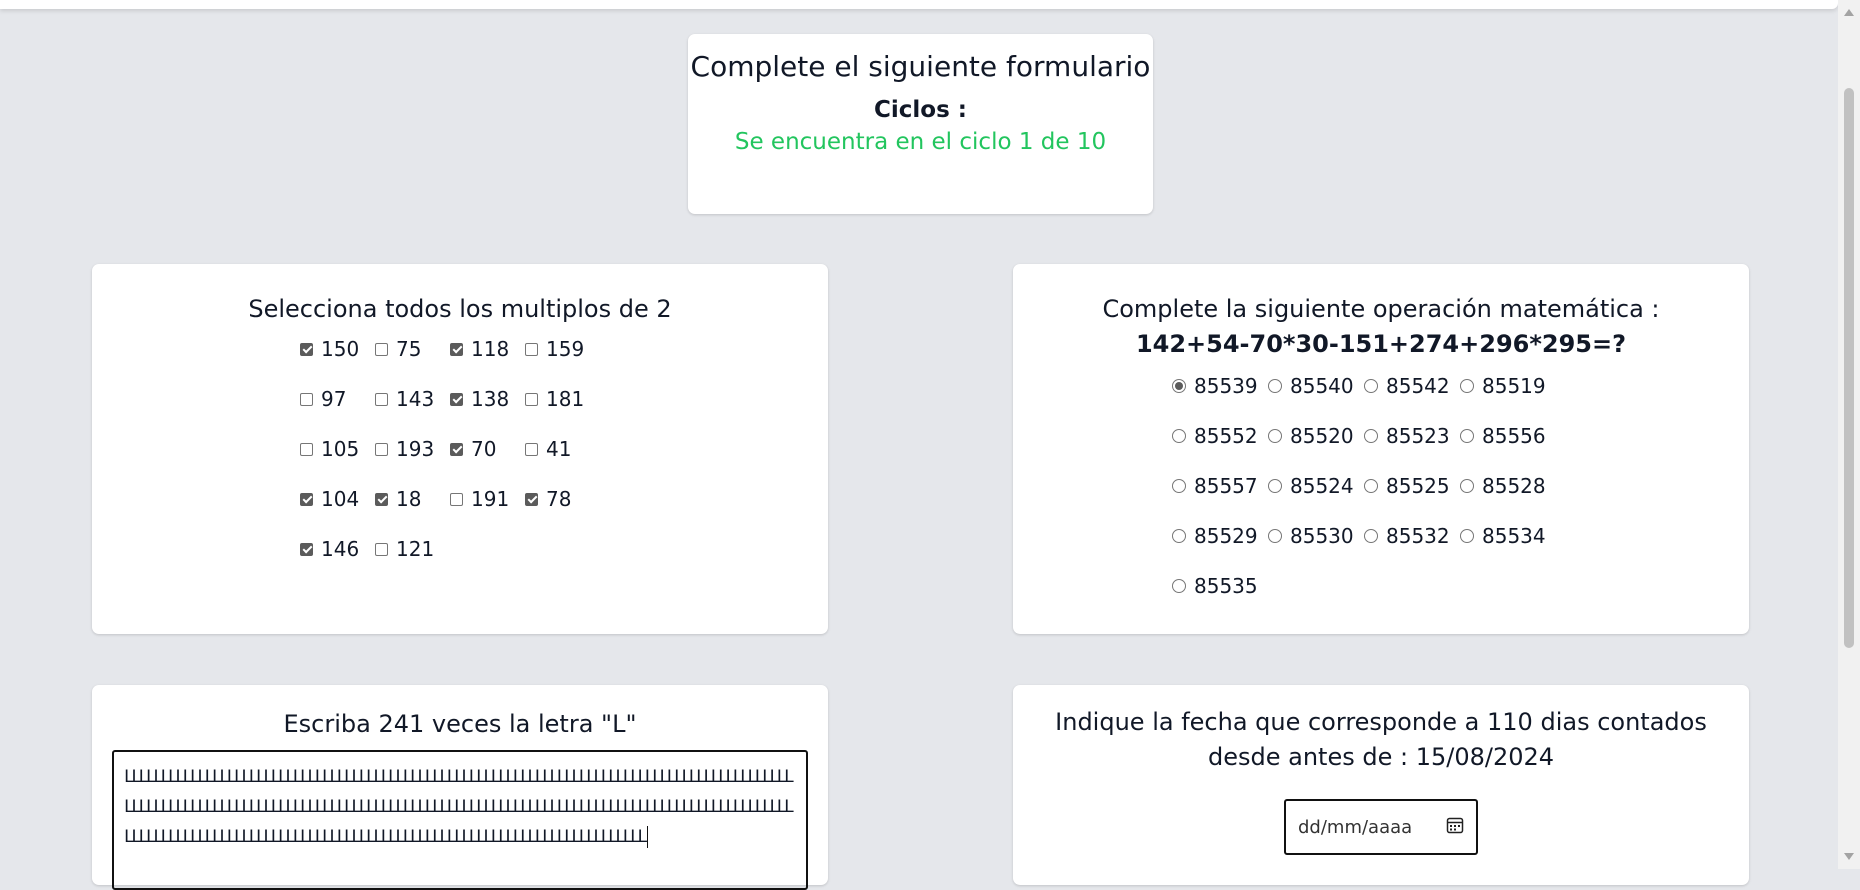 The width and height of the screenshot is (1860, 890). I want to click on option-label: 85540, so click(1322, 386).